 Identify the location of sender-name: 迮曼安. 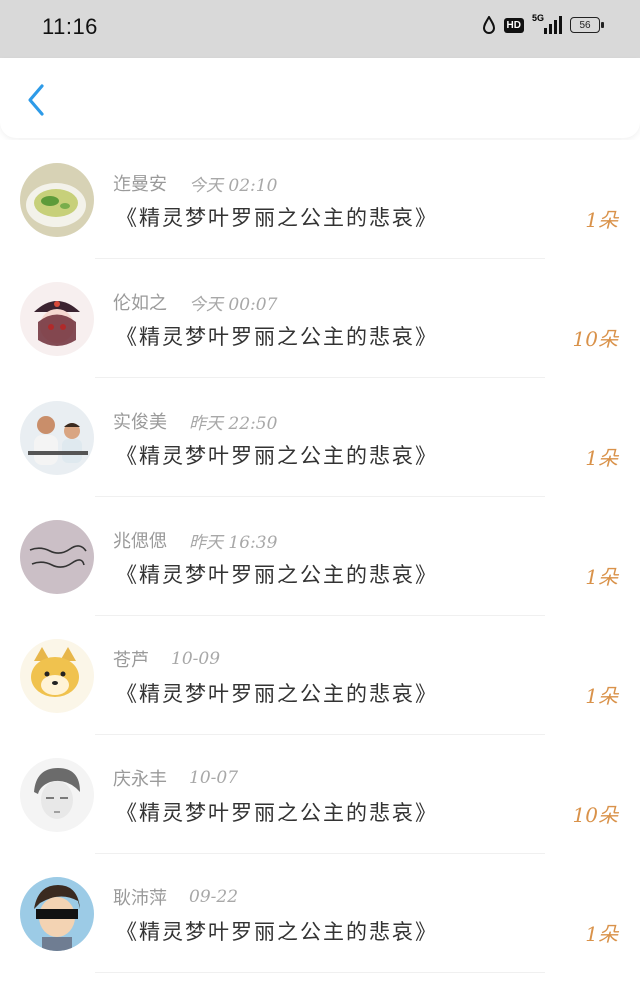
(140, 184).